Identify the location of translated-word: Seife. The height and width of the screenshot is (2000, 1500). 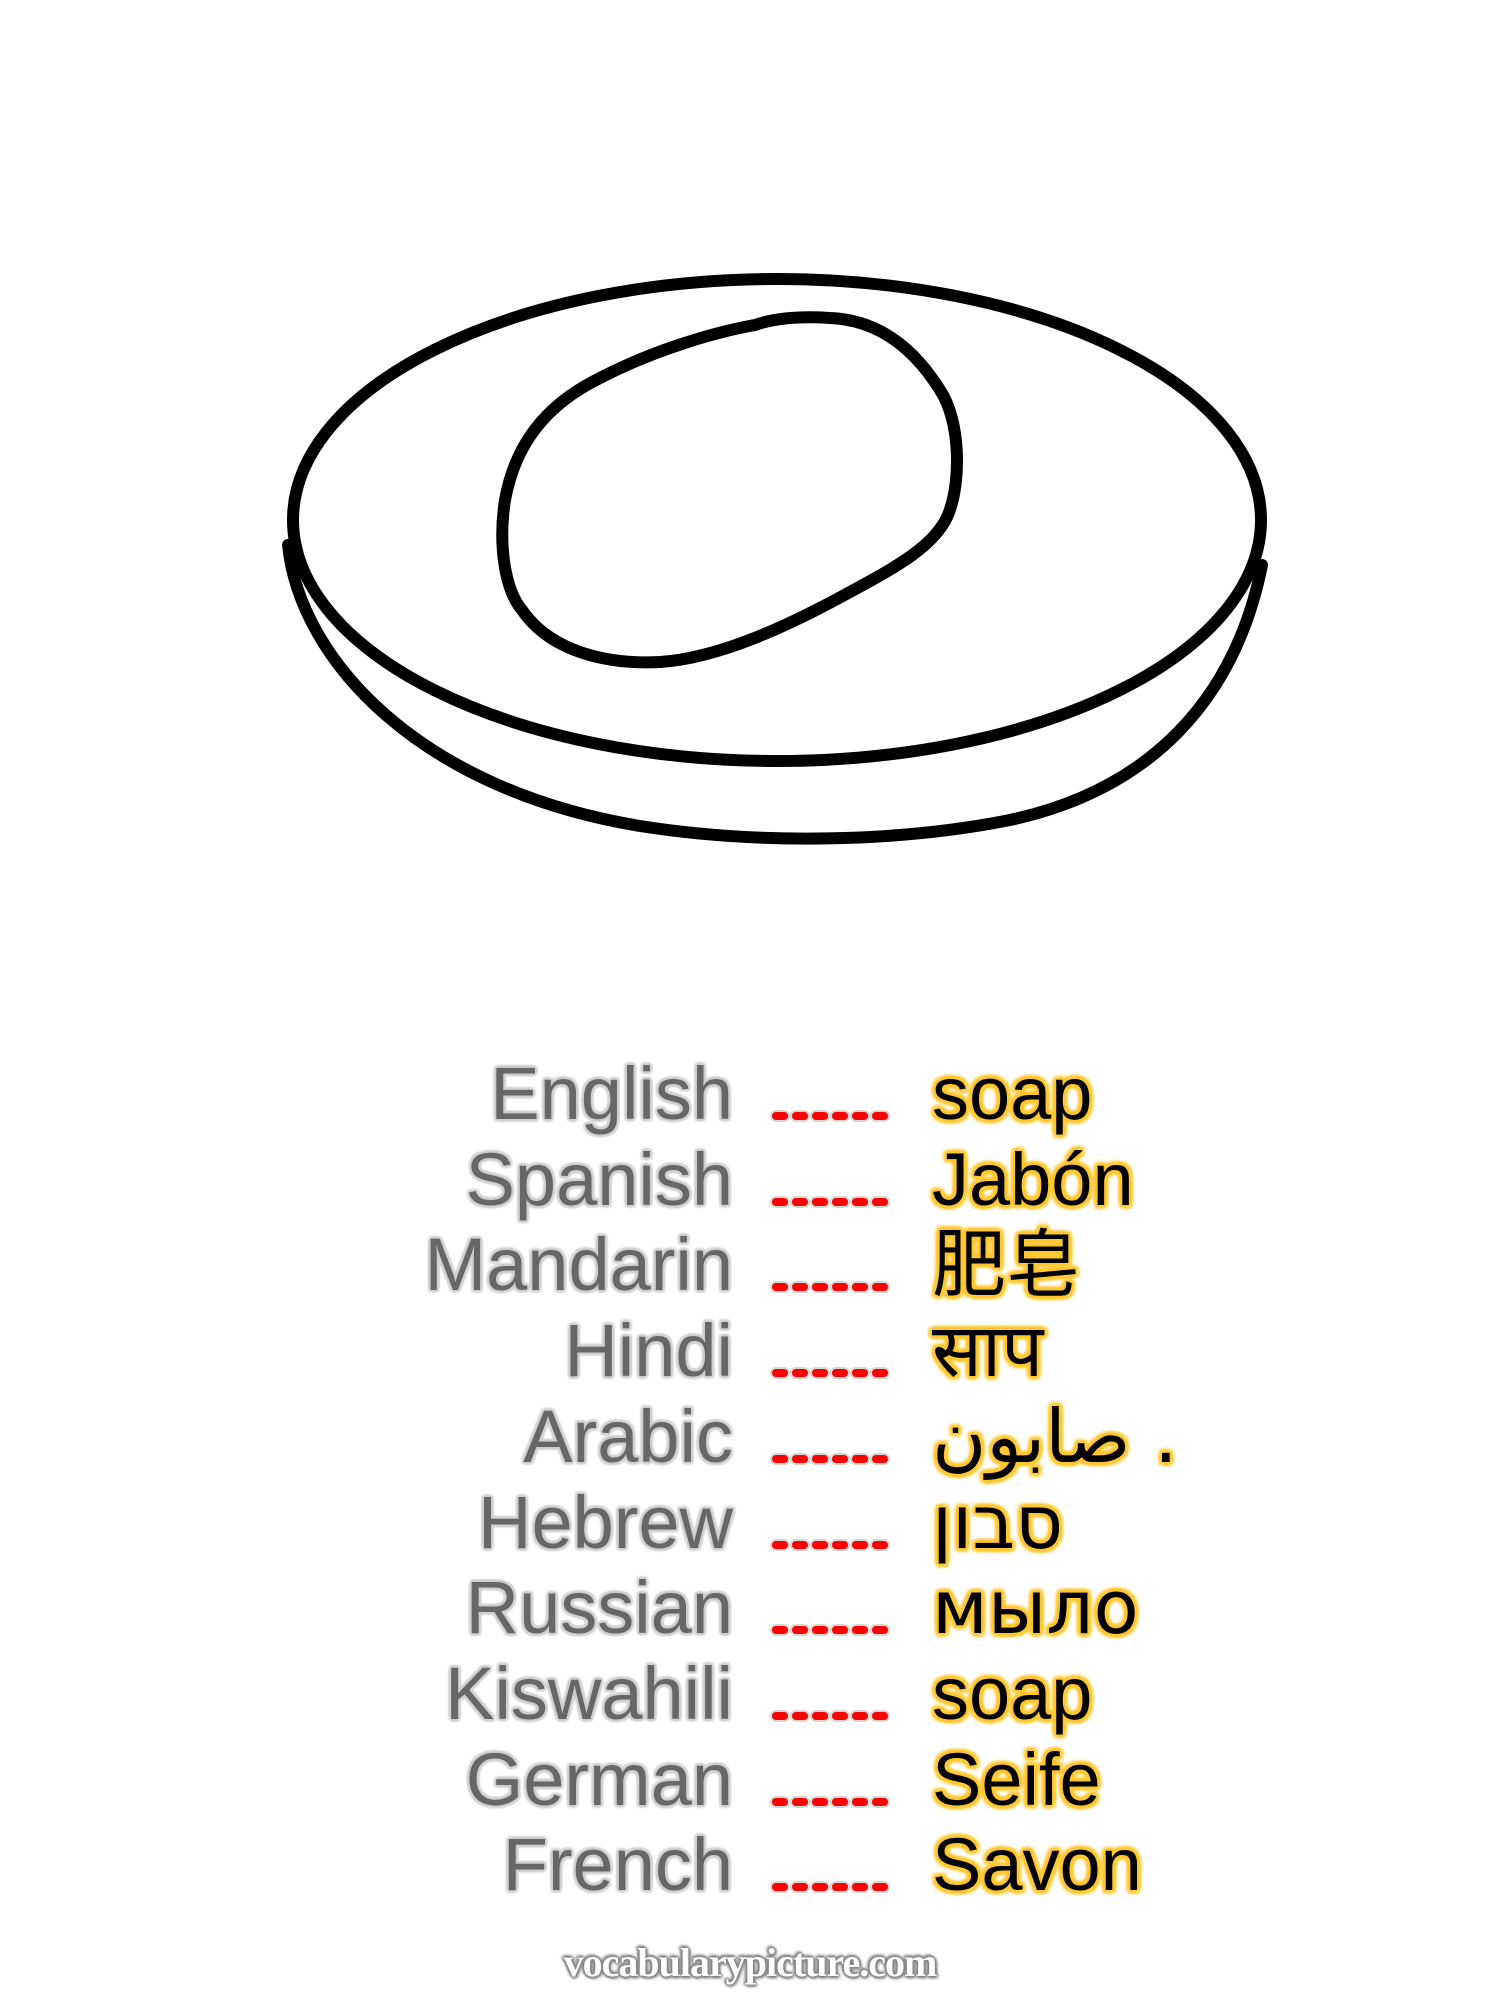
(1016, 1779).